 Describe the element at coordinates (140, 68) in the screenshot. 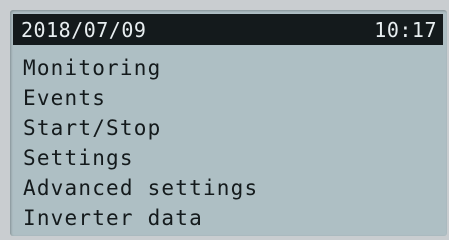

I see `menu-item-monitoring: Monitoring` at that location.